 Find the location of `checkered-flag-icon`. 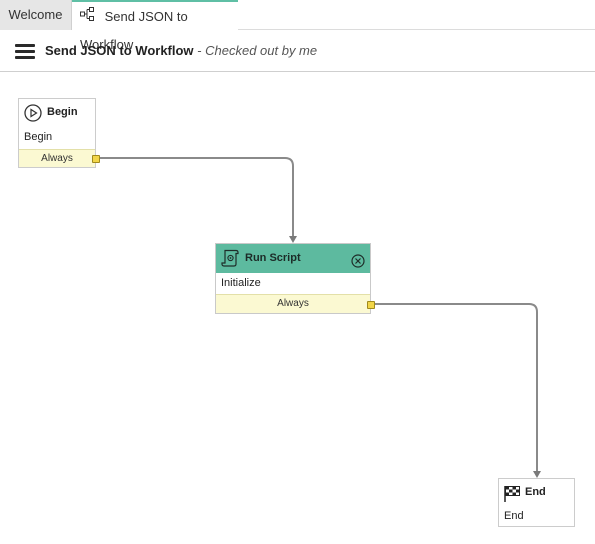

checkered-flag-icon is located at coordinates (512, 499).